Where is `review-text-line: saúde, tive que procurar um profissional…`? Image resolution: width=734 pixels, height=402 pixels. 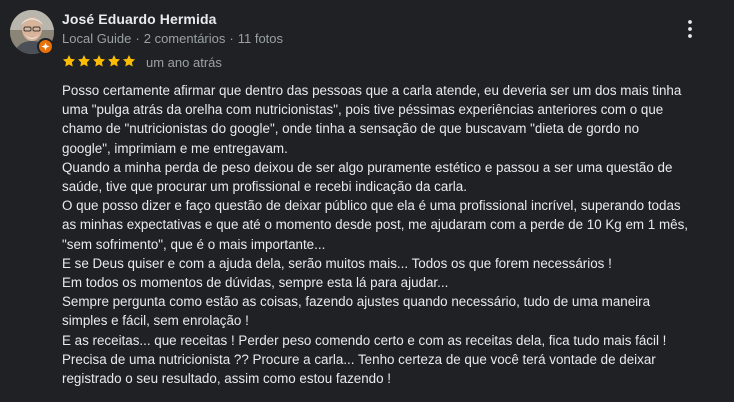
review-text-line: saúde, tive que procurar um profissional… is located at coordinates (264, 187).